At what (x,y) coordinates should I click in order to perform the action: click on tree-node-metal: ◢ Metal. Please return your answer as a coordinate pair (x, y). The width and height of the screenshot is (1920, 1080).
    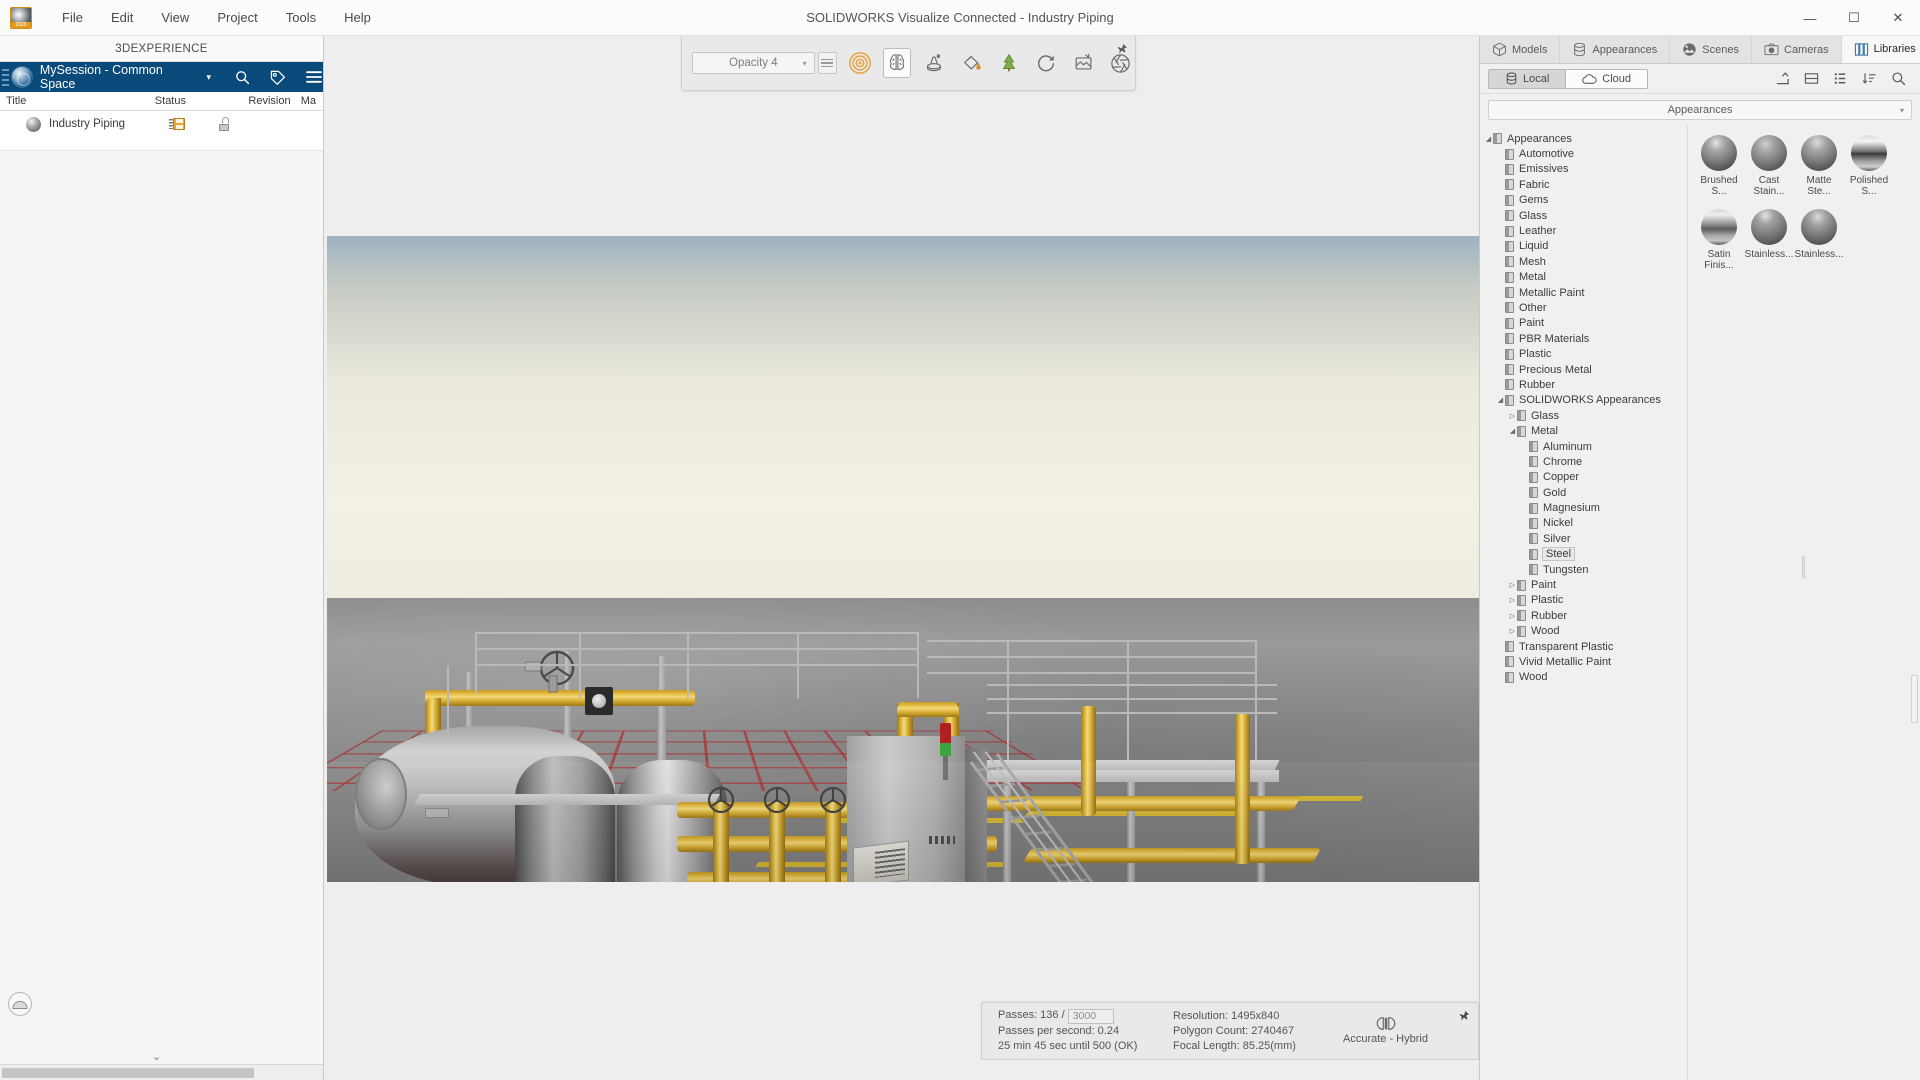
    Looking at the image, I should click on (1583, 430).